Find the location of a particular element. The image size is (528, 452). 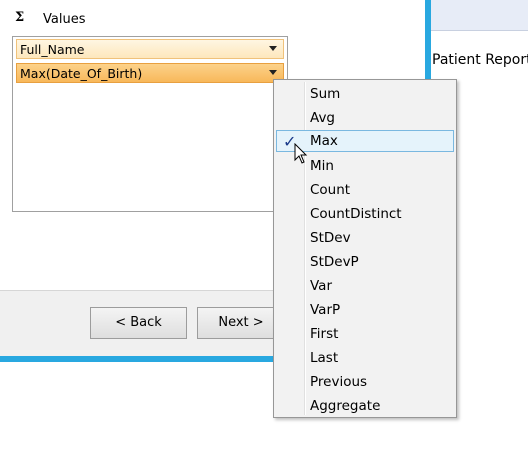

menu-item-sum: Sum is located at coordinates (365, 94).